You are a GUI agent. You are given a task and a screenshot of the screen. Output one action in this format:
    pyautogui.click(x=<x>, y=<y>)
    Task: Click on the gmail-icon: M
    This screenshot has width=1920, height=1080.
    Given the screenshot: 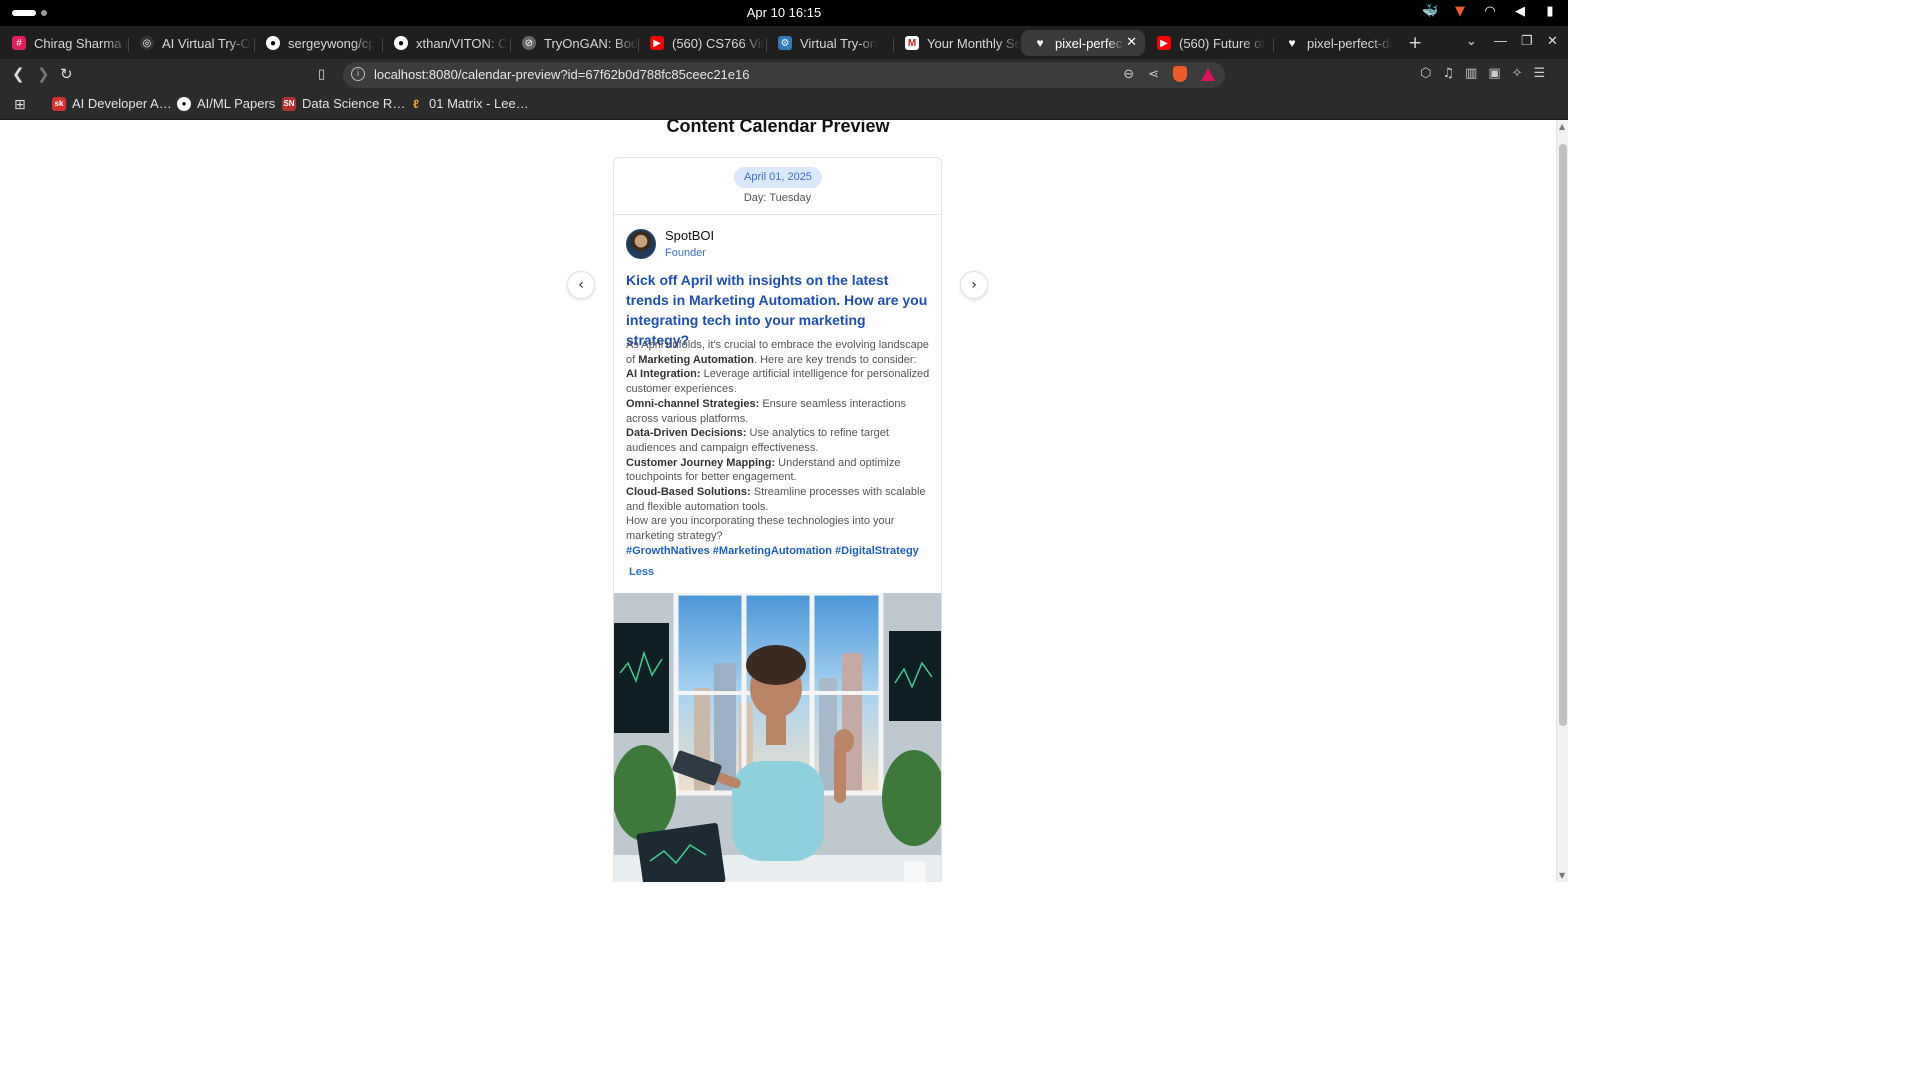 What is the action you would take?
    pyautogui.click(x=912, y=43)
    